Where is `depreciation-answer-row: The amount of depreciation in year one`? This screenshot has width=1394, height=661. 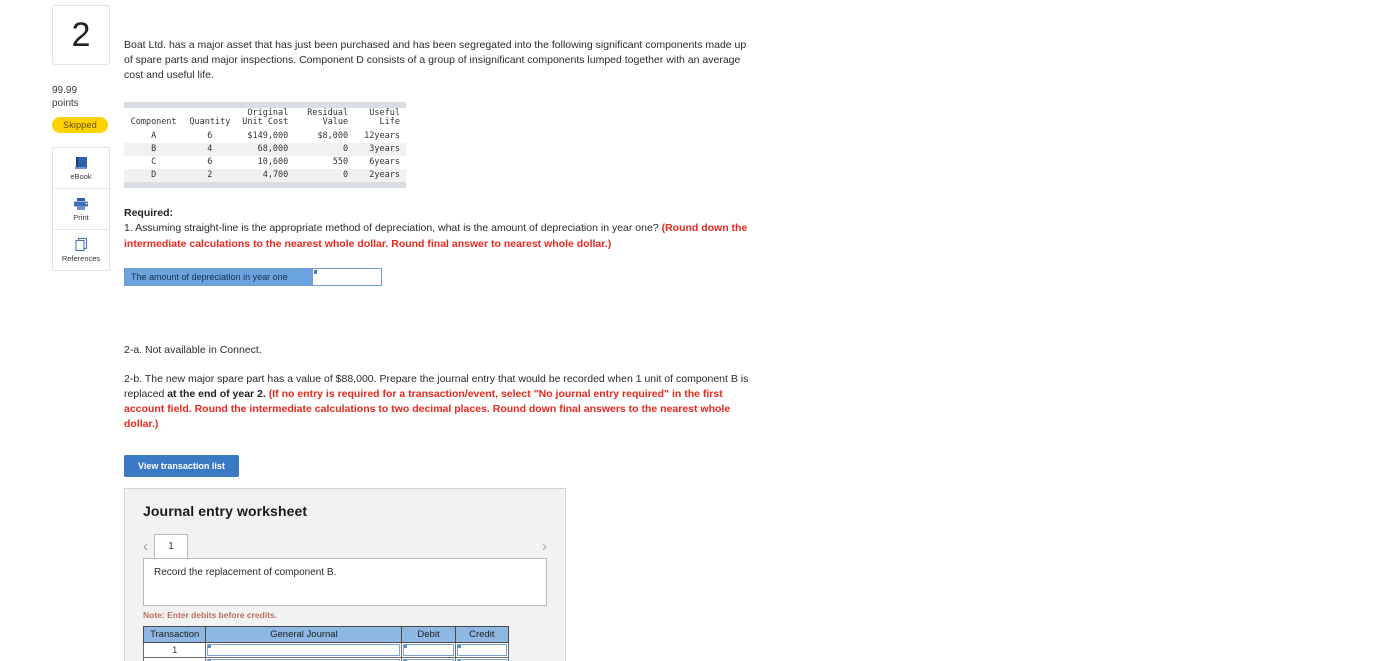
depreciation-answer-row: The amount of depreciation in year one is located at coordinates (253, 276).